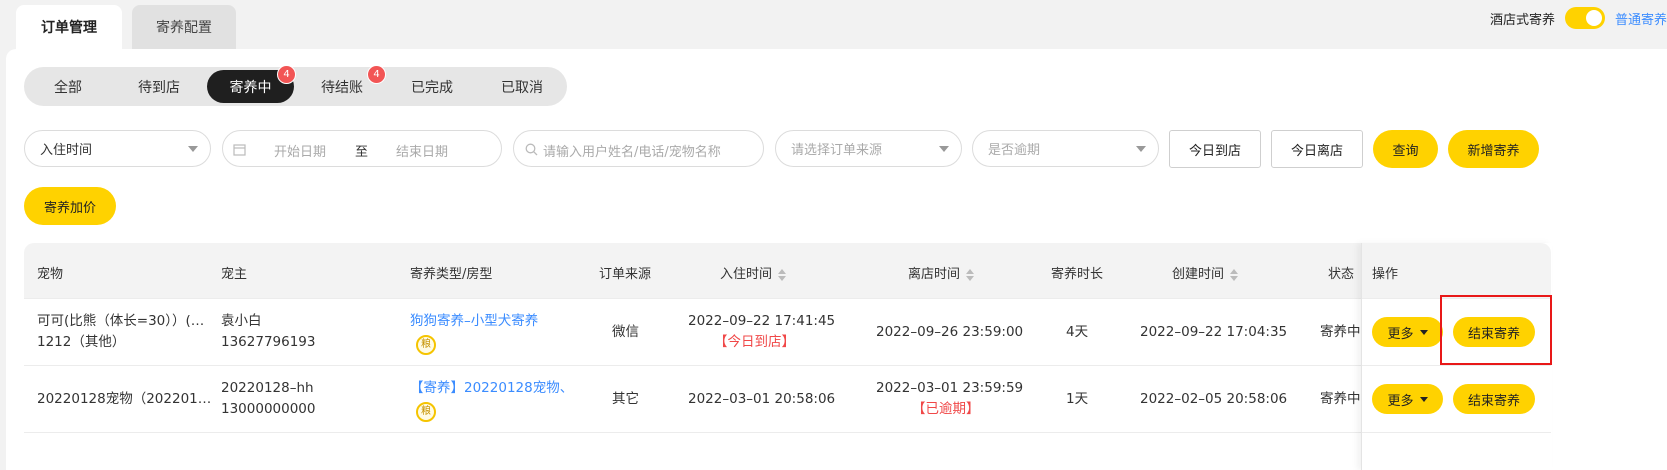 The image size is (1667, 470). Describe the element at coordinates (753, 272) in the screenshot. I see `column-header-checkin: 入住时间` at that location.